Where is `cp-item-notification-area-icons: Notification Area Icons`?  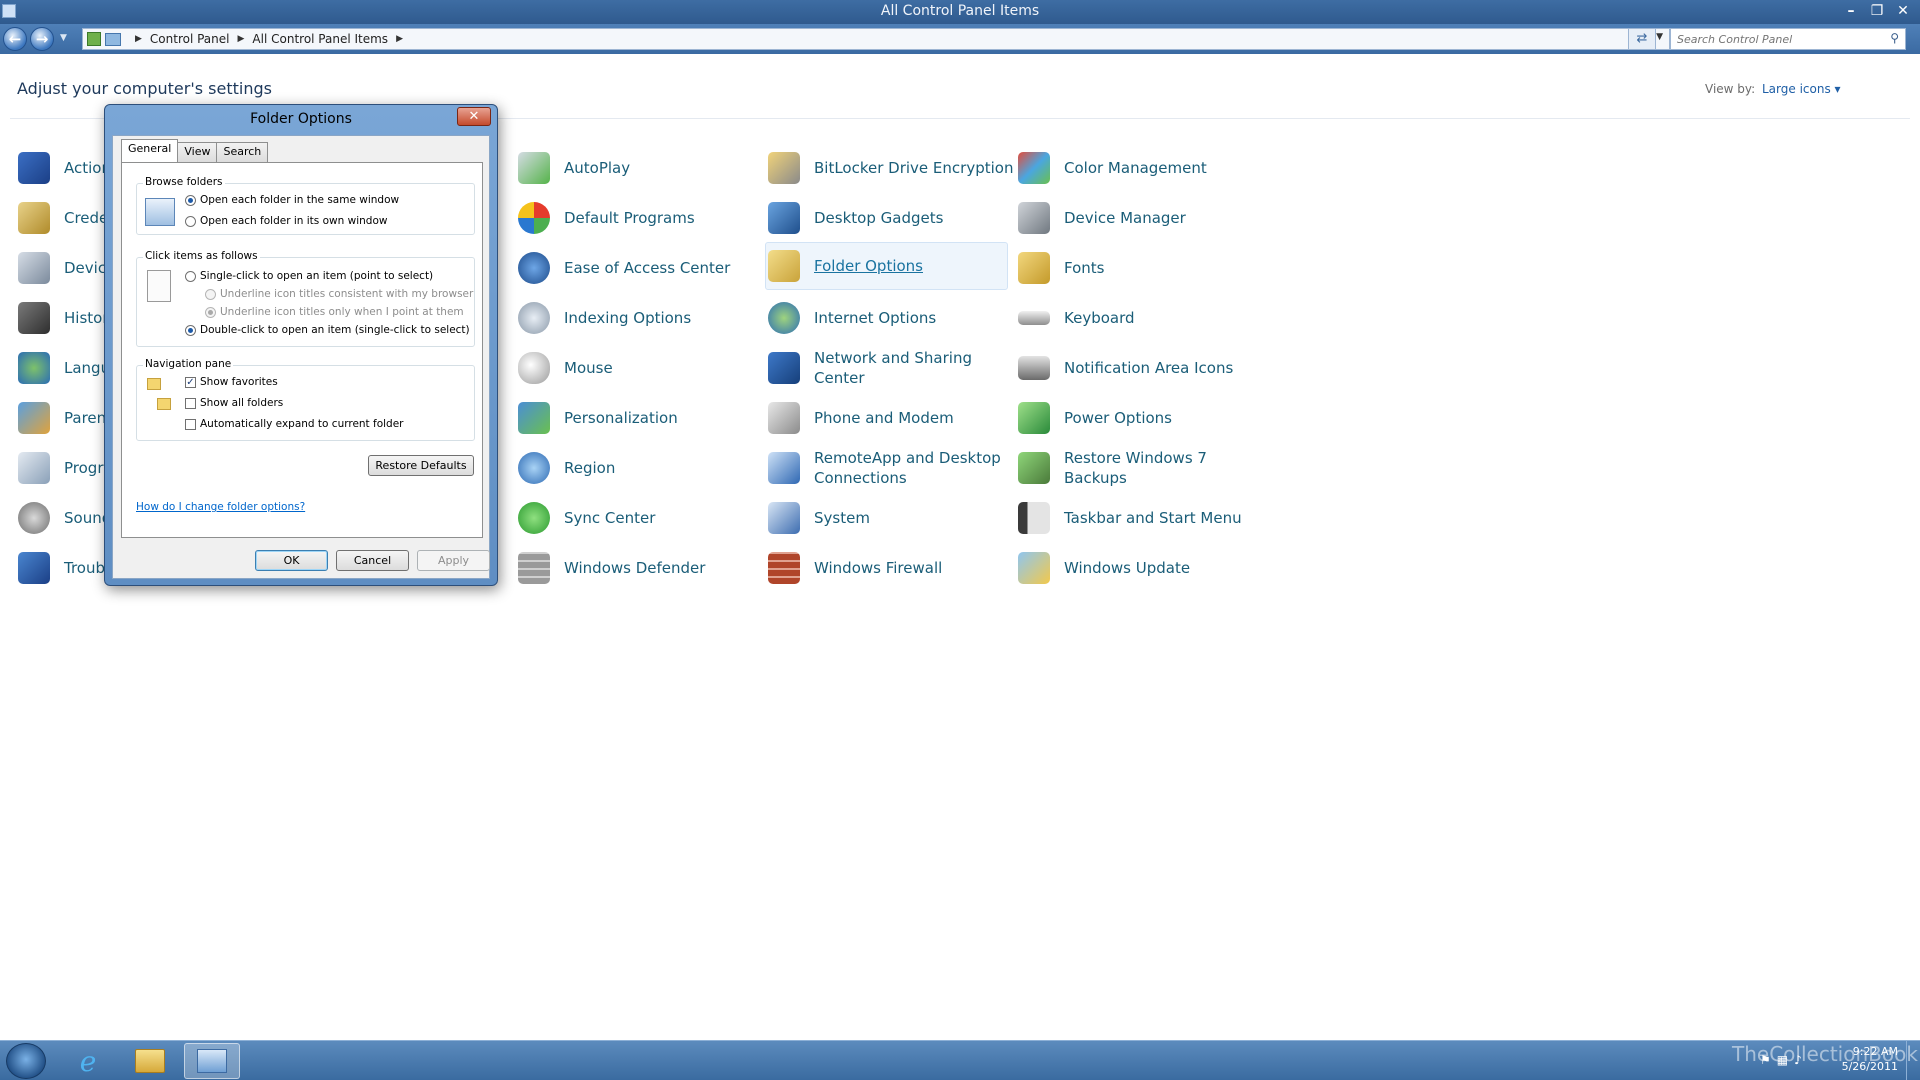
cp-item-notification-area-icons: Notification Area Icons is located at coordinates (1125, 368).